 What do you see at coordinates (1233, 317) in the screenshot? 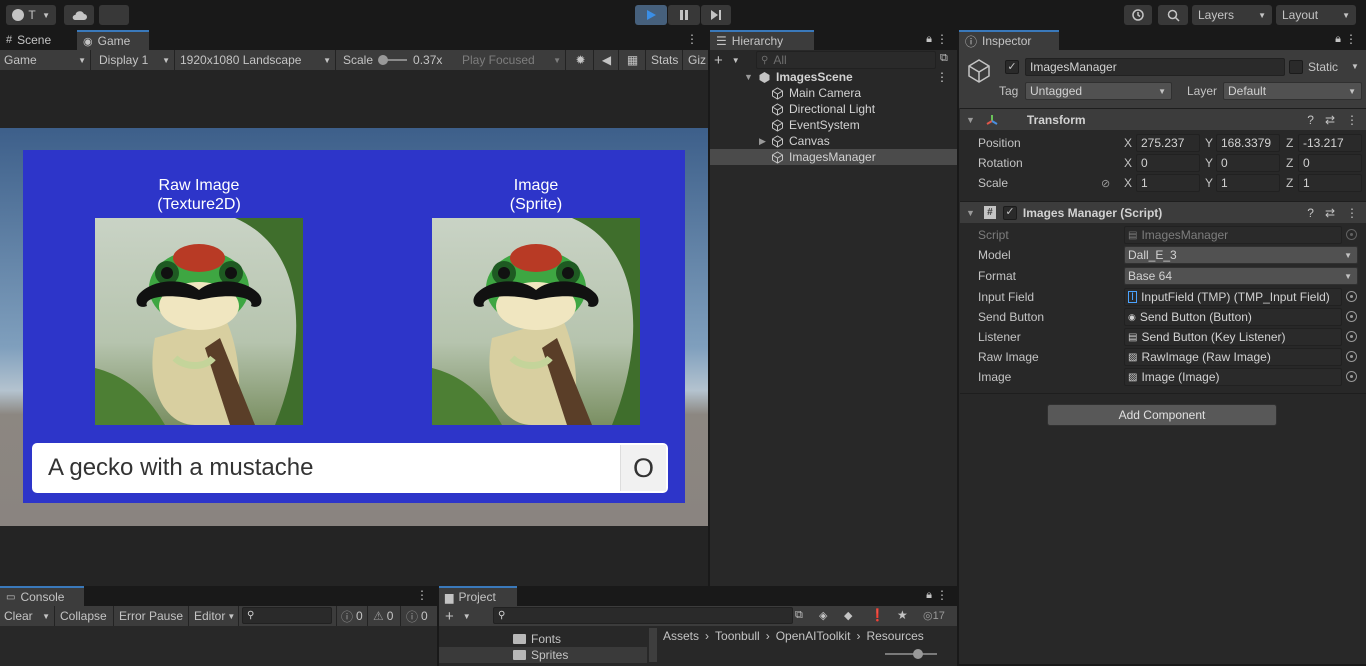
I see `send-button-reference: ◉ Send Button (Button)` at bounding box center [1233, 317].